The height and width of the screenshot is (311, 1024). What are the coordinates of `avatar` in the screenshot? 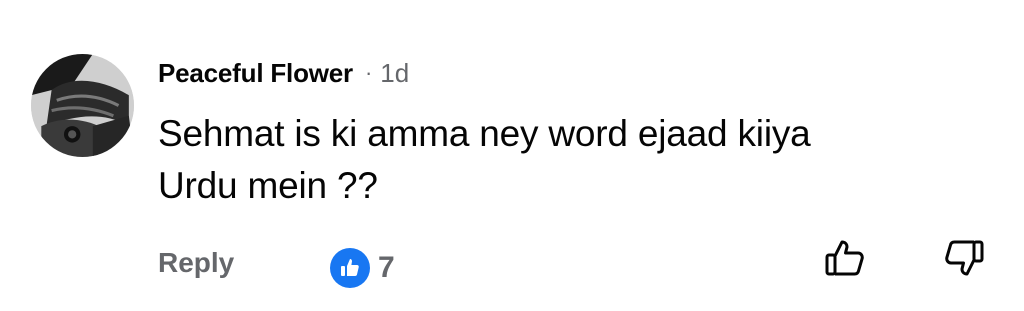 It's located at (82, 105).